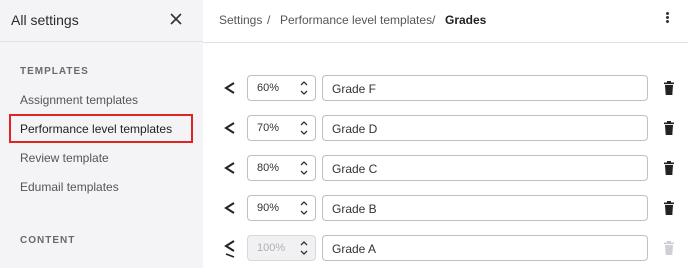  Describe the element at coordinates (79, 100) in the screenshot. I see `sidebar-item-assignment-templates: Assignment templates` at that location.